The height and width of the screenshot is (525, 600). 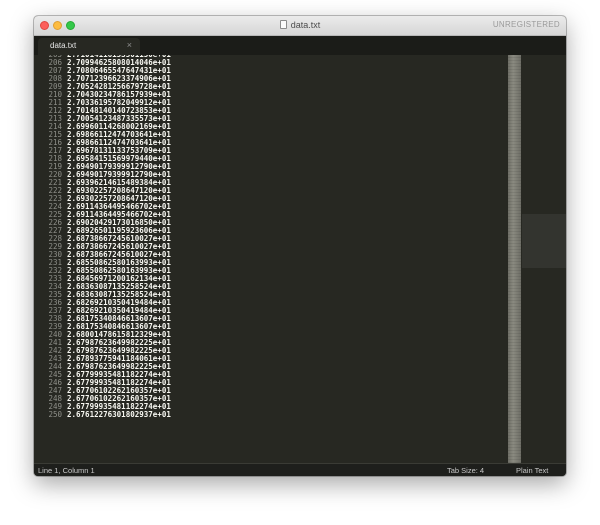 I want to click on window-title-group: data.txt, so click(x=300, y=25).